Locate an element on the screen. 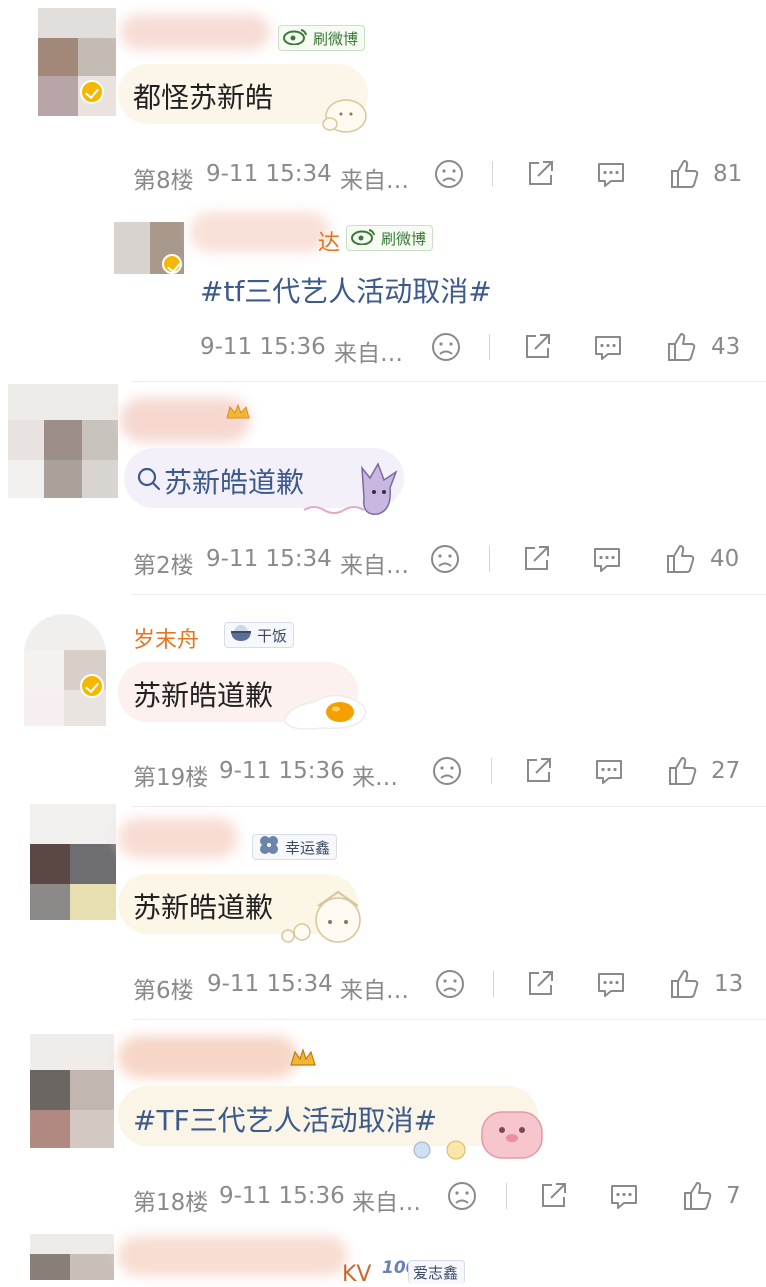 Image resolution: width=766 pixels, height=1287 pixels. user-badge: 幸运鑫 is located at coordinates (295, 847).